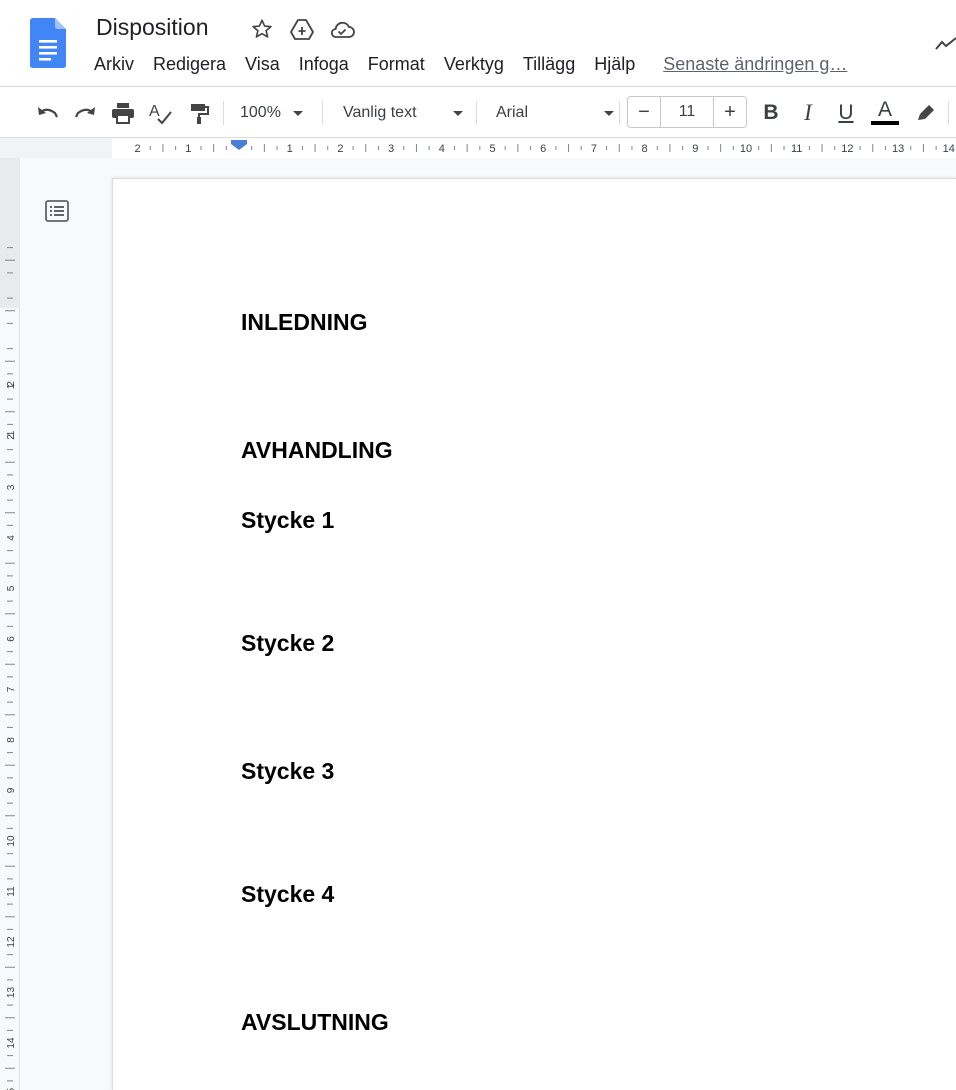 The width and height of the screenshot is (956, 1090). I want to click on vertical-ruler-scale: 21123456789101112131415, so click(10, 624).